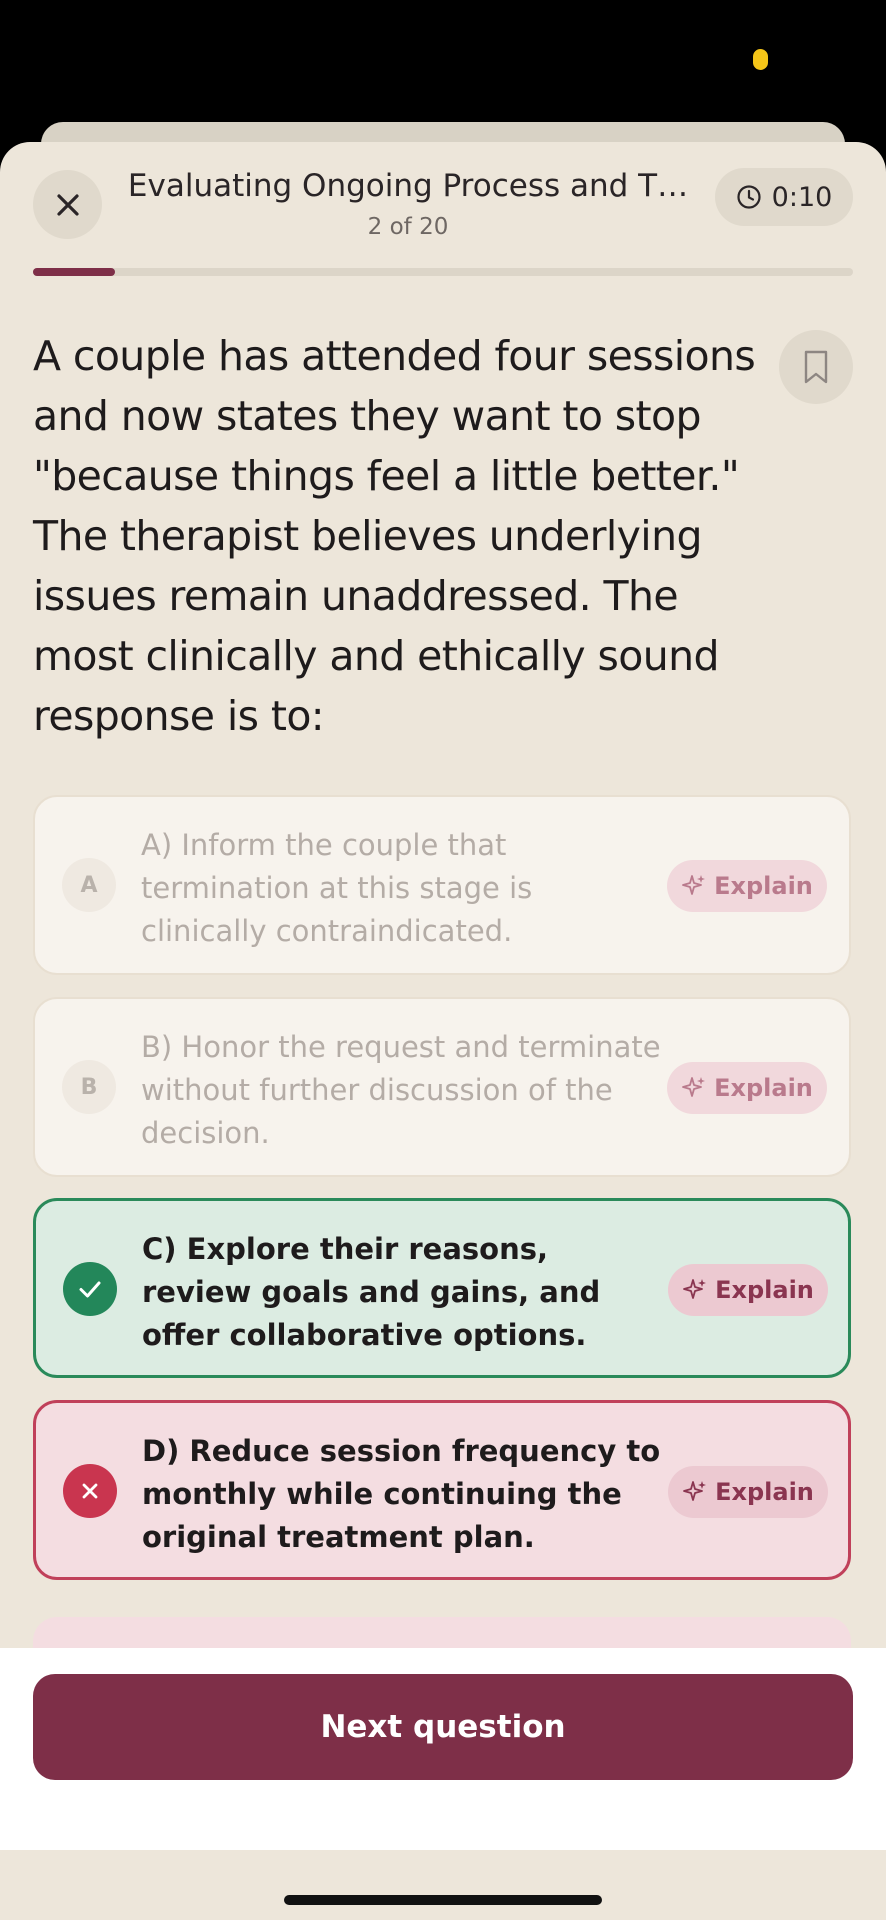  I want to click on status-bar, so click(443, 70).